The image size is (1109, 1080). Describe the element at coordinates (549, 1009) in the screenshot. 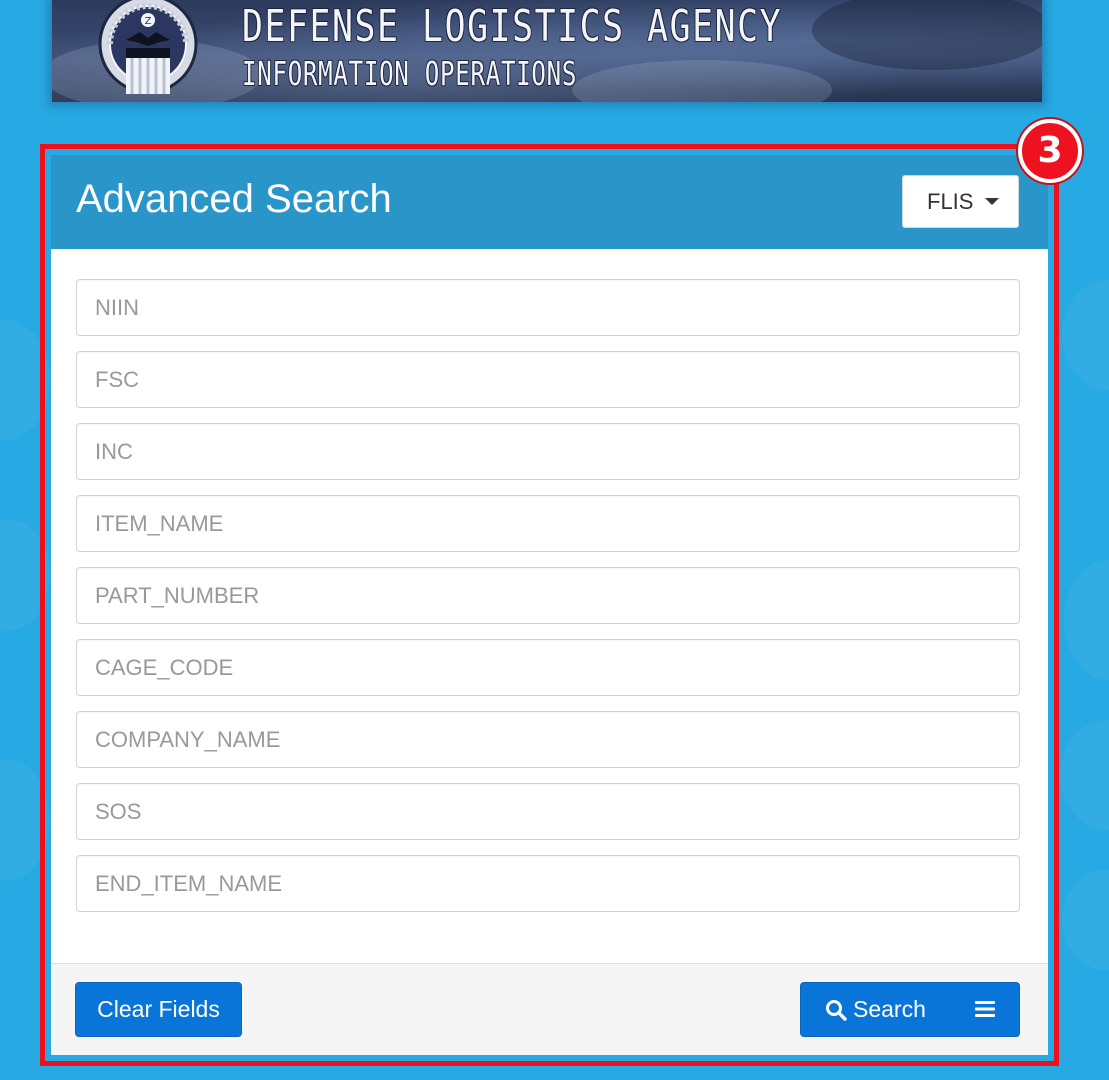

I see `panel-footer: Clear Fields Search` at that location.